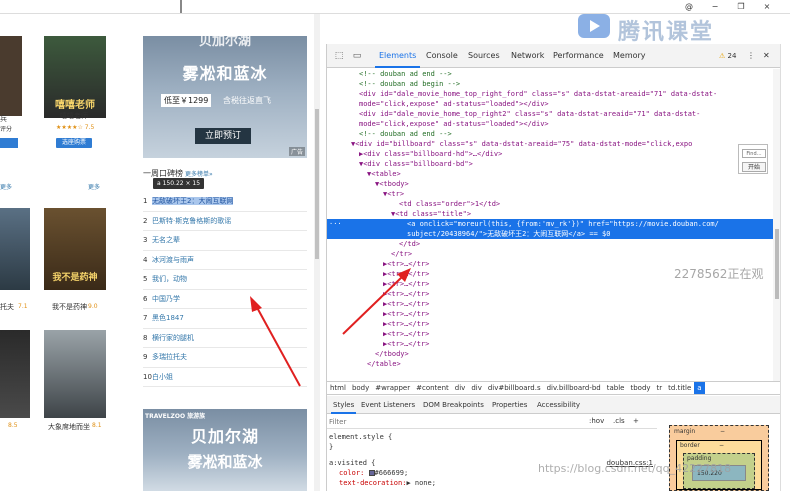 Image resolution: width=790 pixels, height=491 pixels. What do you see at coordinates (398, 56) in the screenshot?
I see `tab-elements: Elements` at bounding box center [398, 56].